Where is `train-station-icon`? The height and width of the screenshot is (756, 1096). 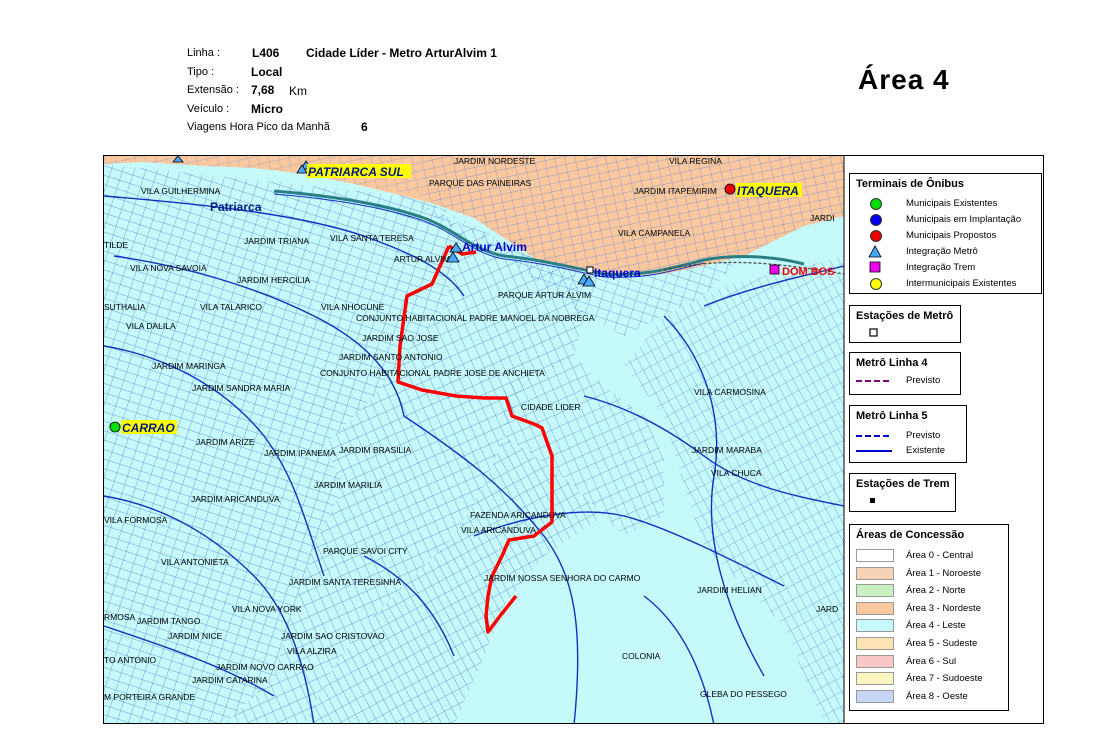 train-station-icon is located at coordinates (872, 500).